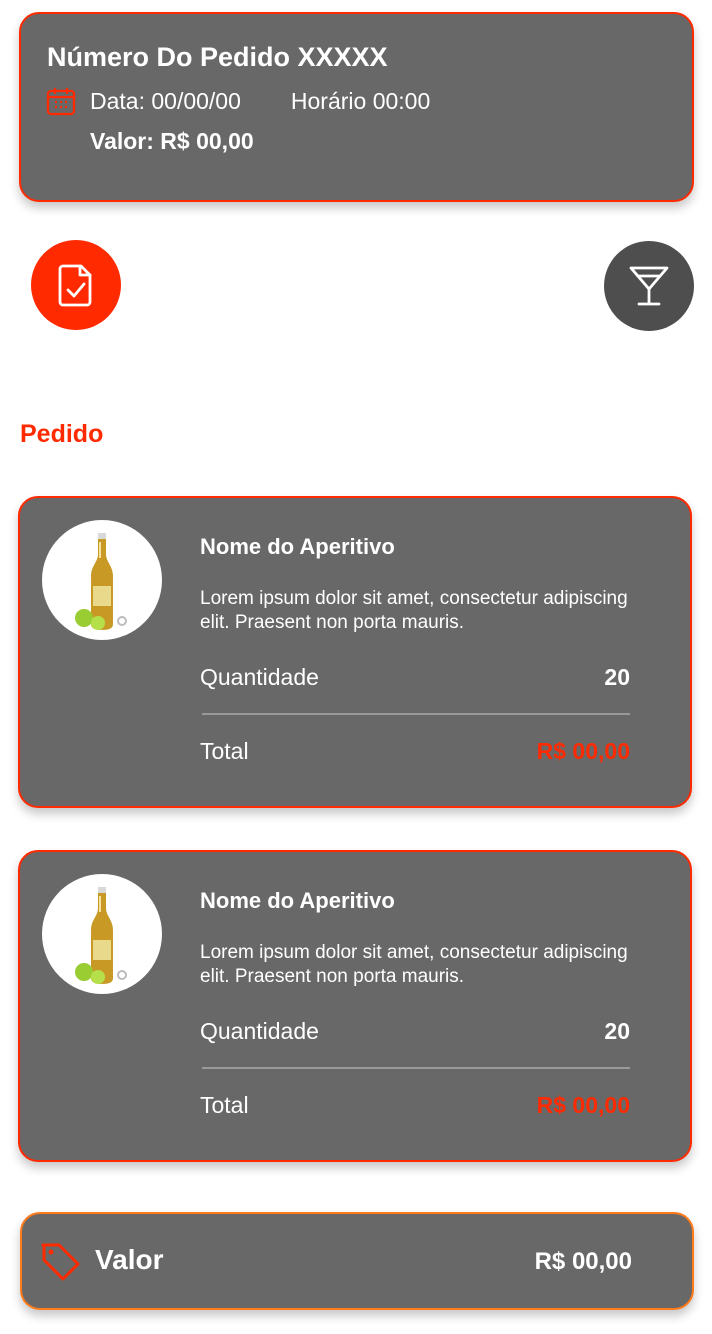 This screenshot has width=712, height=1334. I want to click on price-tag-icon, so click(61, 1262).